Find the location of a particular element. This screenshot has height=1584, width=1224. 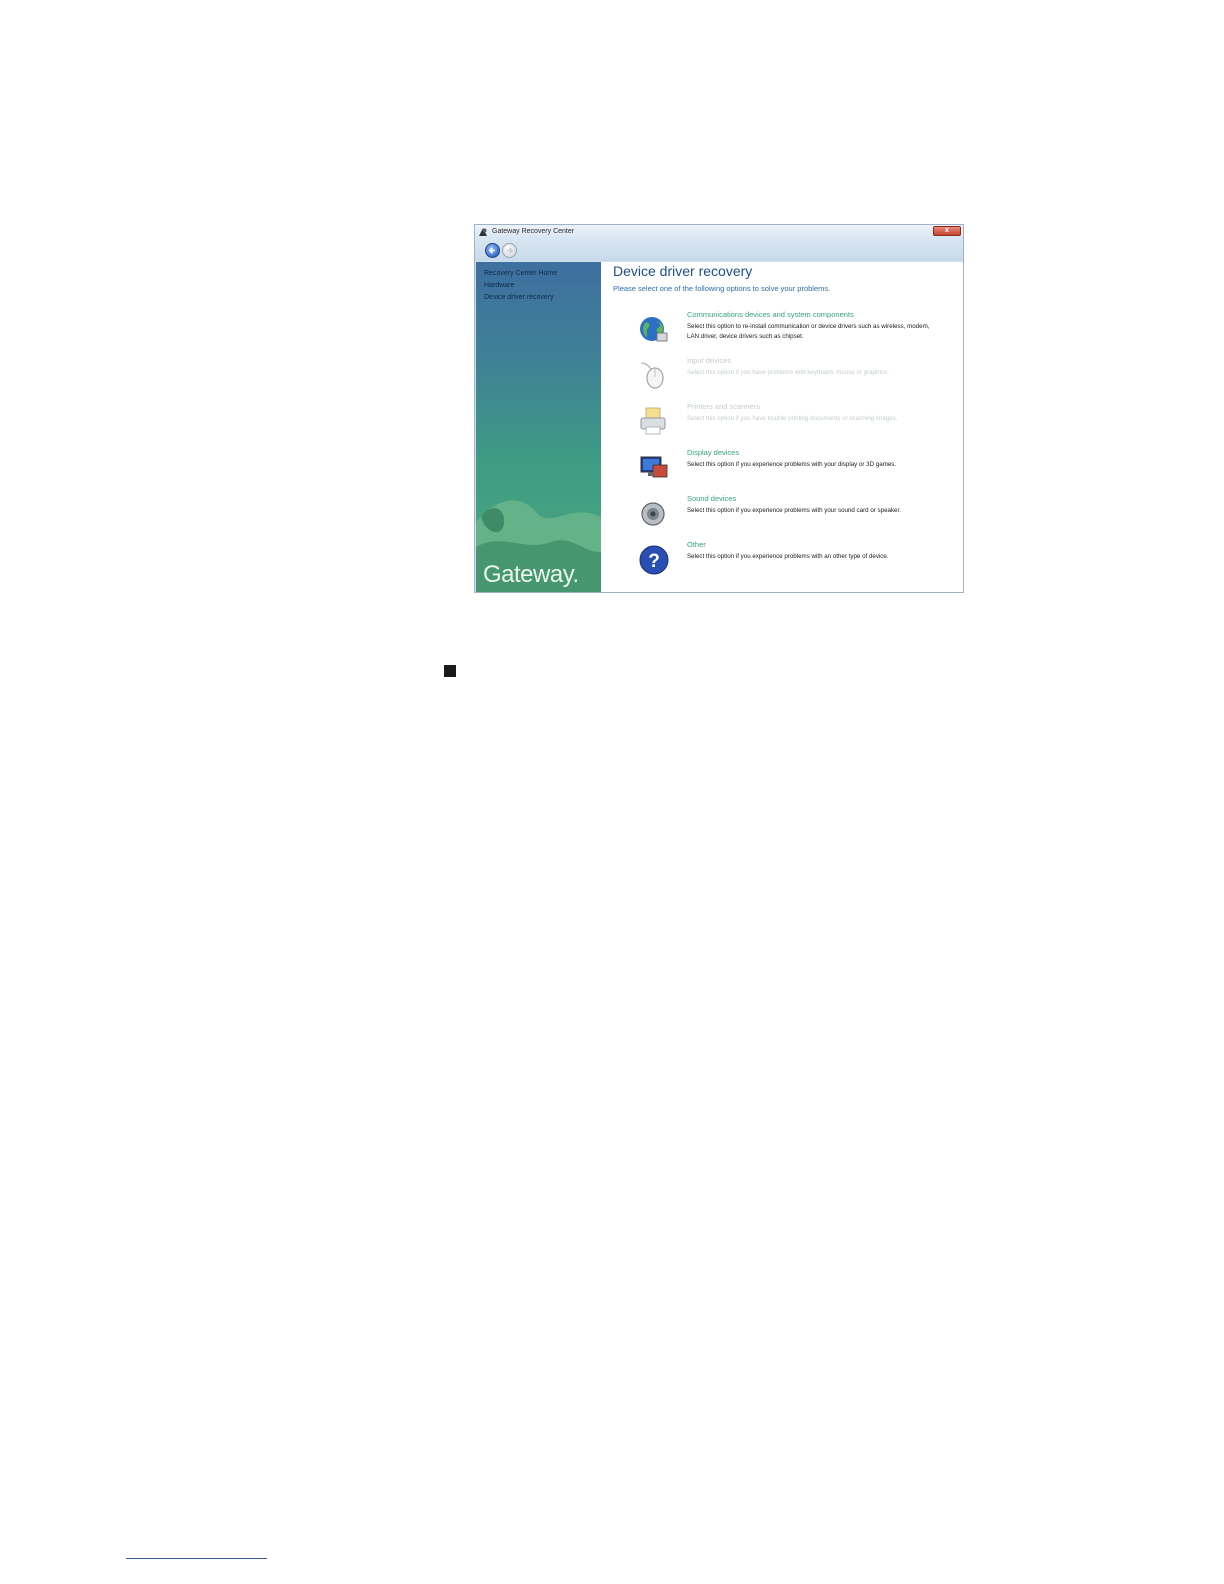

question-icon: ? is located at coordinates (654, 560).